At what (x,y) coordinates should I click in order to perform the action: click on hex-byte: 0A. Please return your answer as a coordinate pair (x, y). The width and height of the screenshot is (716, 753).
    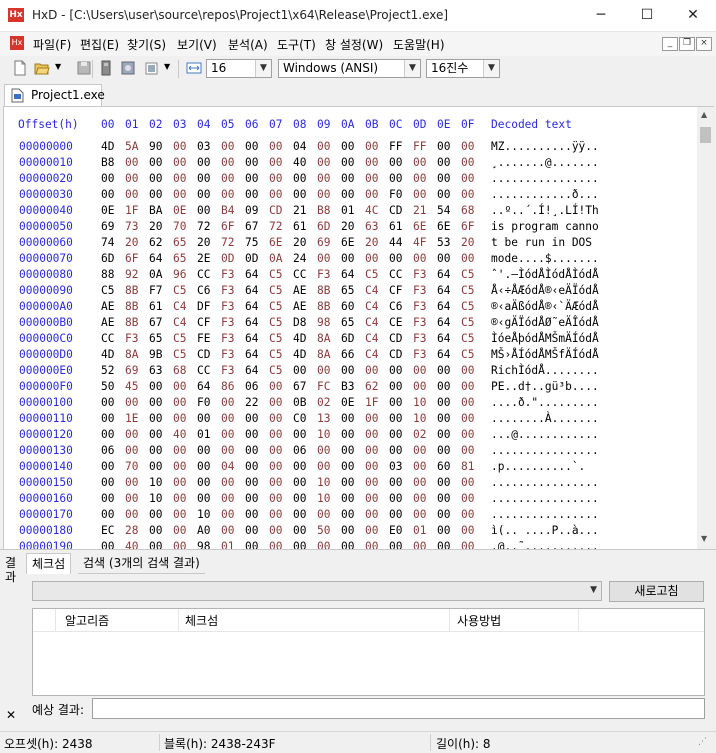
    Looking at the image, I should click on (155, 274).